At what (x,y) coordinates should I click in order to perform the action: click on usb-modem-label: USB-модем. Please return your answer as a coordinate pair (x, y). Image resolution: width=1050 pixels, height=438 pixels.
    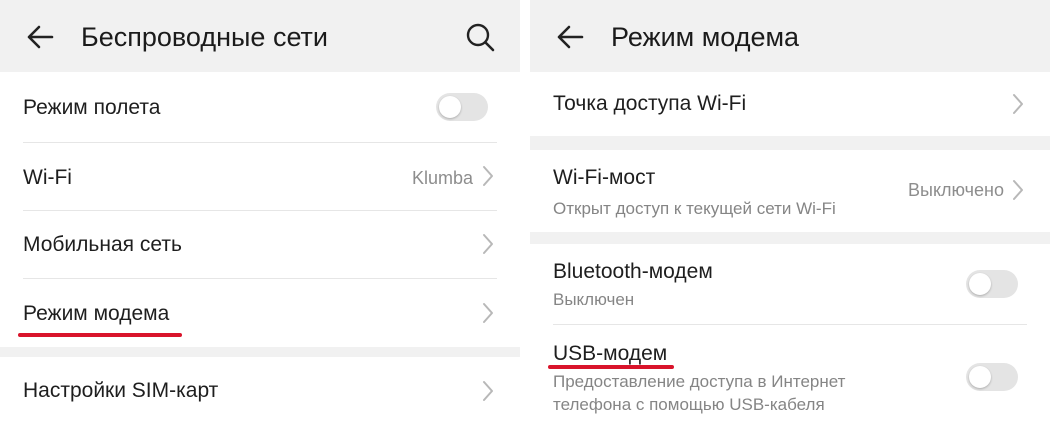
    Looking at the image, I should click on (610, 353).